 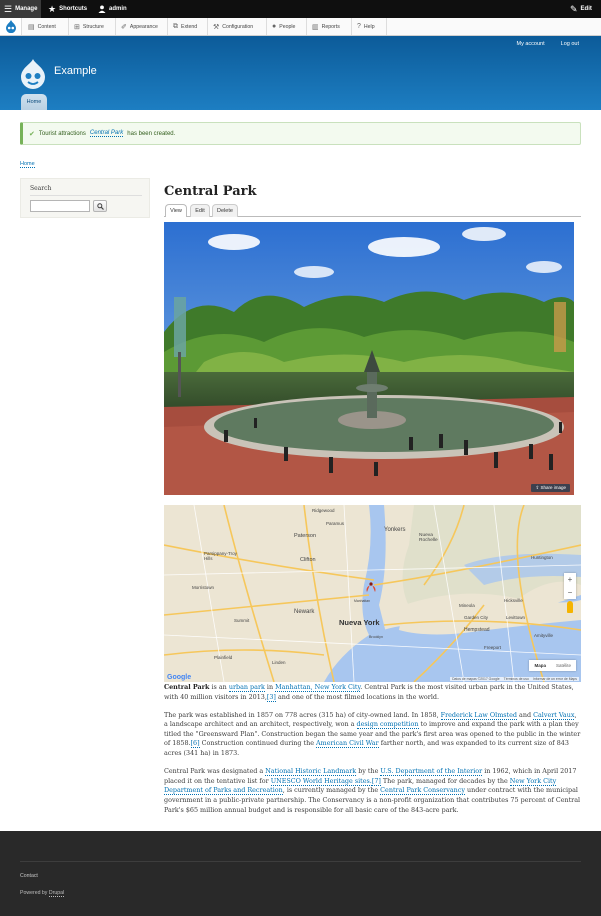 What do you see at coordinates (56, 893) in the screenshot?
I see `drupal-link: Drupal` at bounding box center [56, 893].